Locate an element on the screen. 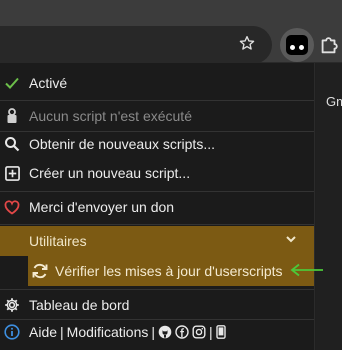 This screenshot has width=342, height=350. help-link: Aide is located at coordinates (43, 332).